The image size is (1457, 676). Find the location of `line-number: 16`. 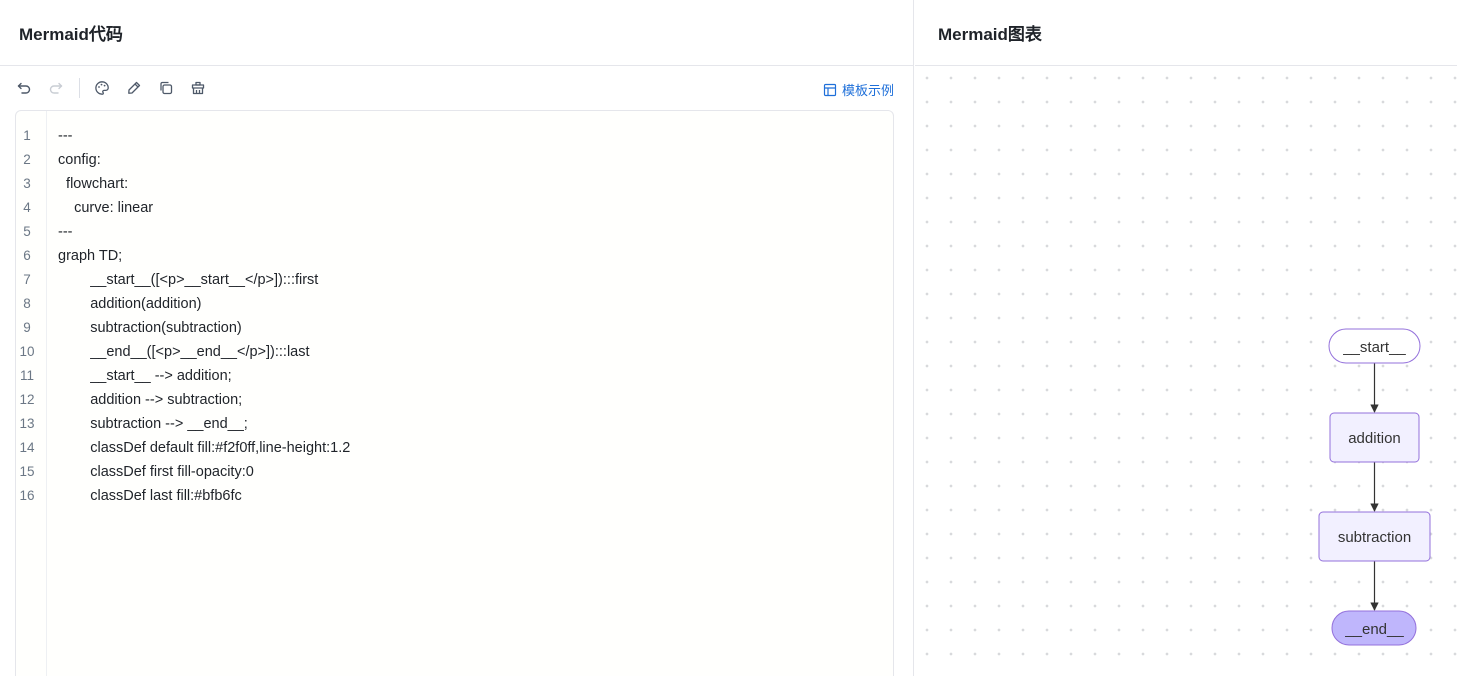

line-number: 16 is located at coordinates (27, 495).